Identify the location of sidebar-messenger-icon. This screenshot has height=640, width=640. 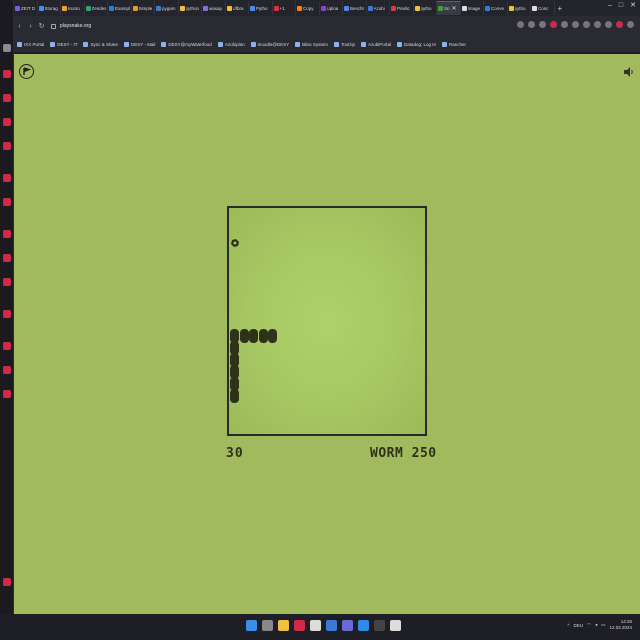
(7, 234).